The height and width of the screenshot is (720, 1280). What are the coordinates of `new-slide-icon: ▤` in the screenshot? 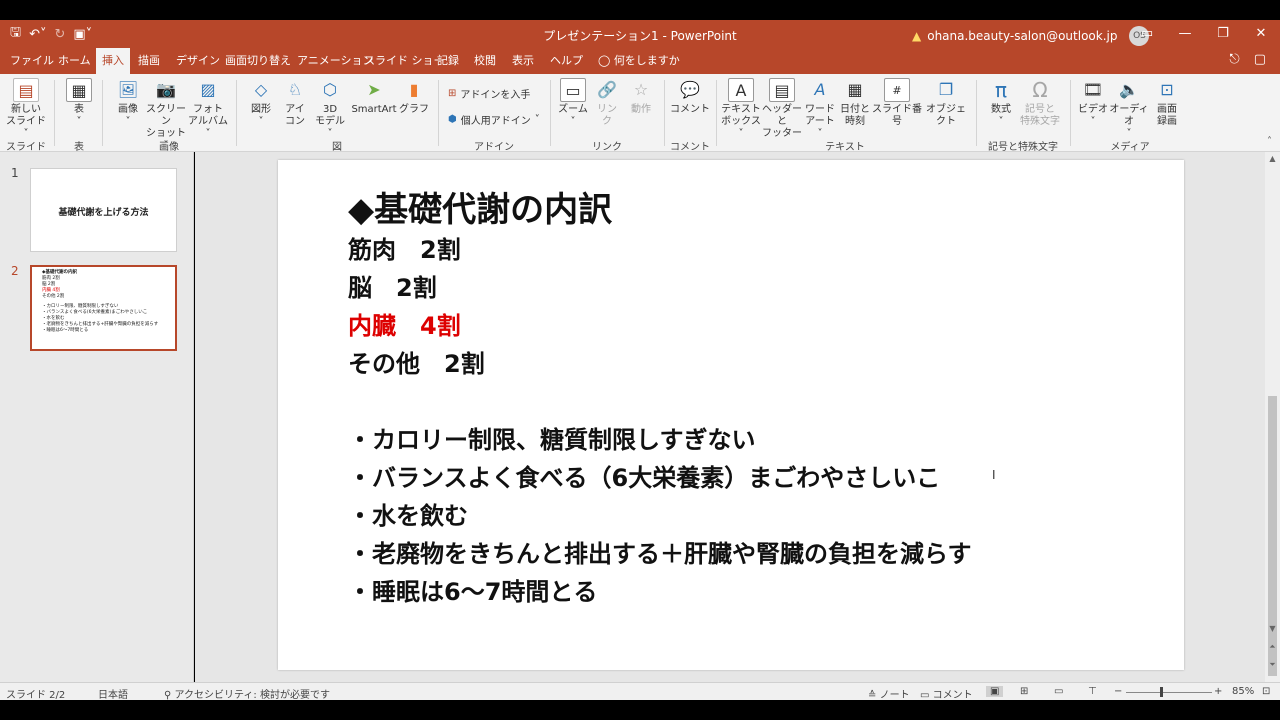 It's located at (26, 90).